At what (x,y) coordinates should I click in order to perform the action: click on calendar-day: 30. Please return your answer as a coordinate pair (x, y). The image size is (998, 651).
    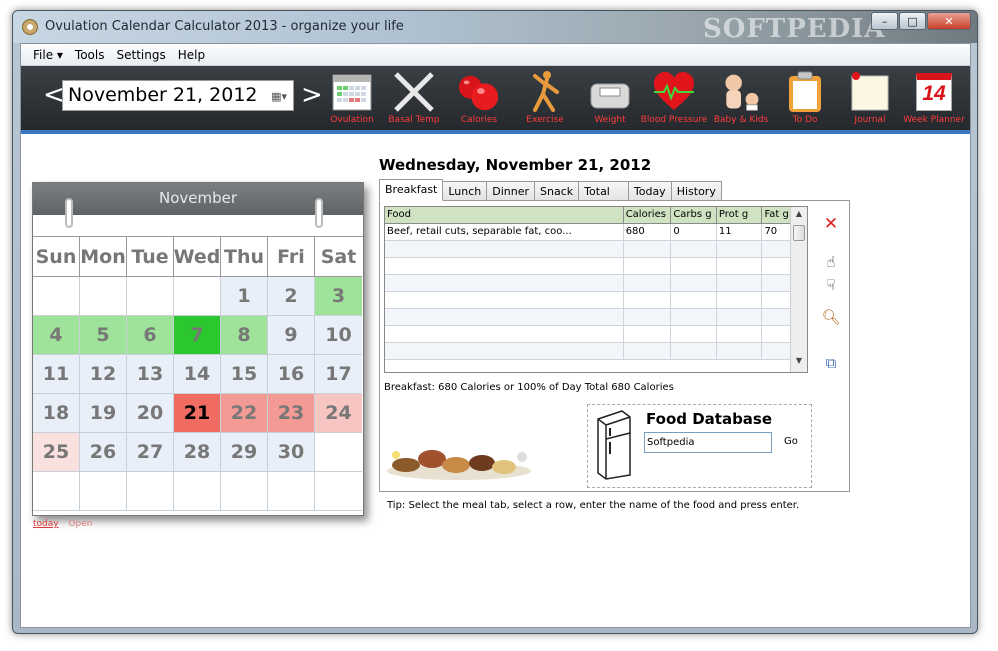
    Looking at the image, I should click on (291, 452).